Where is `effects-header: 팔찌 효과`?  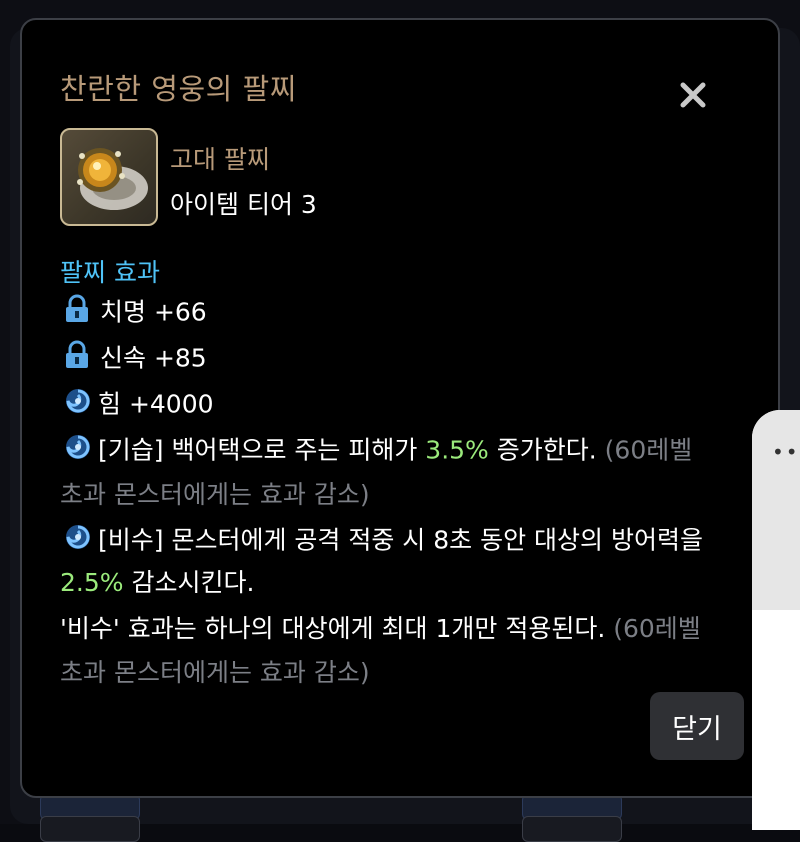 effects-header: 팔찌 효과 is located at coordinates (110, 272).